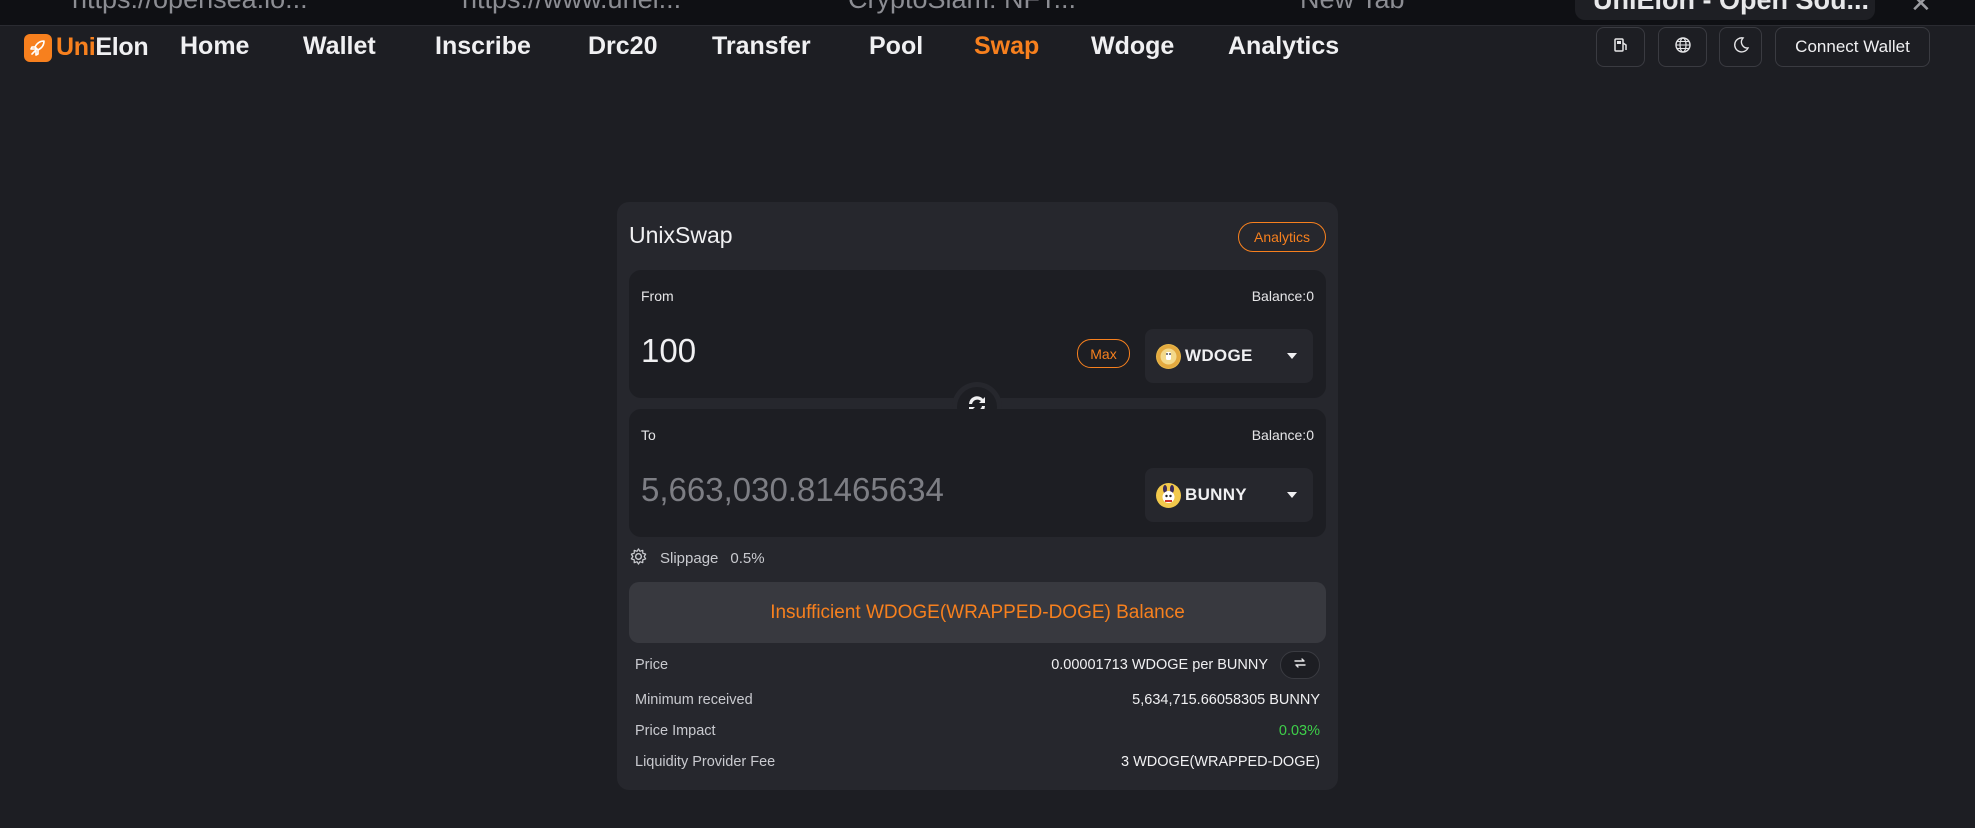  What do you see at coordinates (638, 558) in the screenshot?
I see `gear-icon` at bounding box center [638, 558].